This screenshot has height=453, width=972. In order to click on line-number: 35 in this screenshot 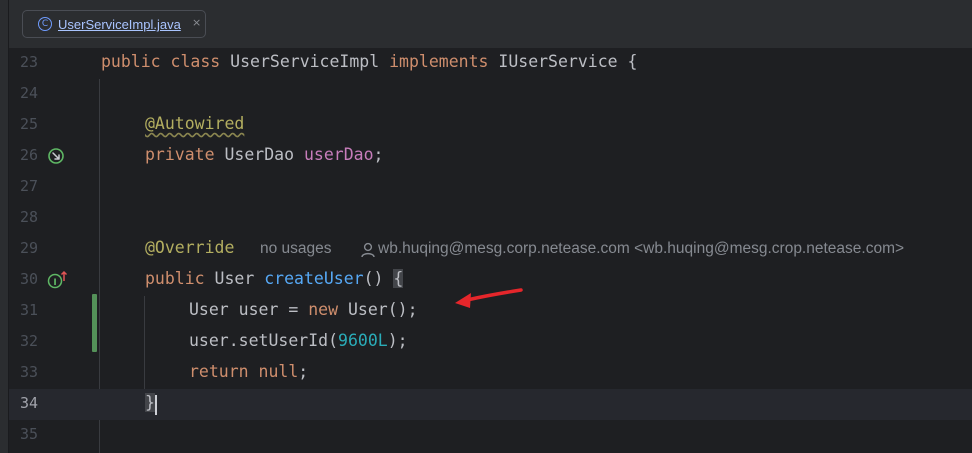, I will do `click(29, 434)`.